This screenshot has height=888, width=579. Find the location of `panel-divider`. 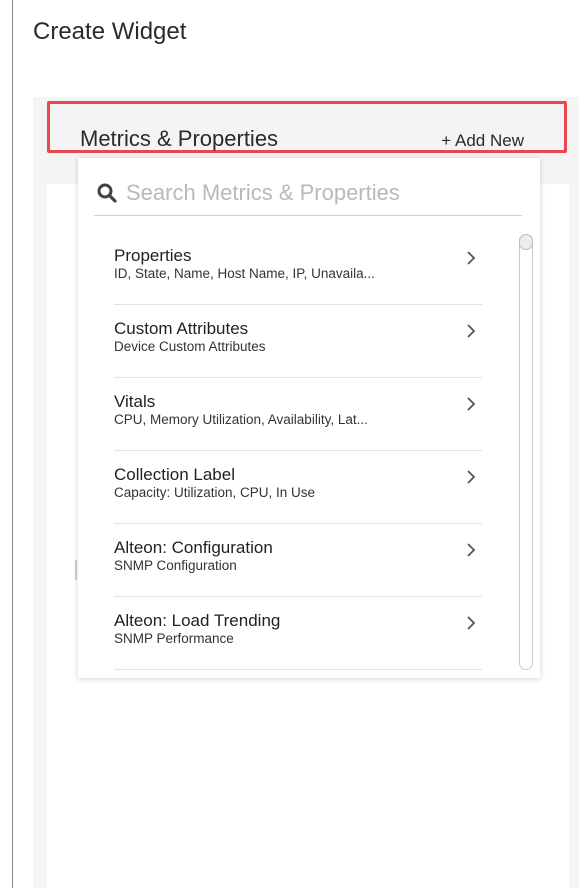

panel-divider is located at coordinates (76, 570).